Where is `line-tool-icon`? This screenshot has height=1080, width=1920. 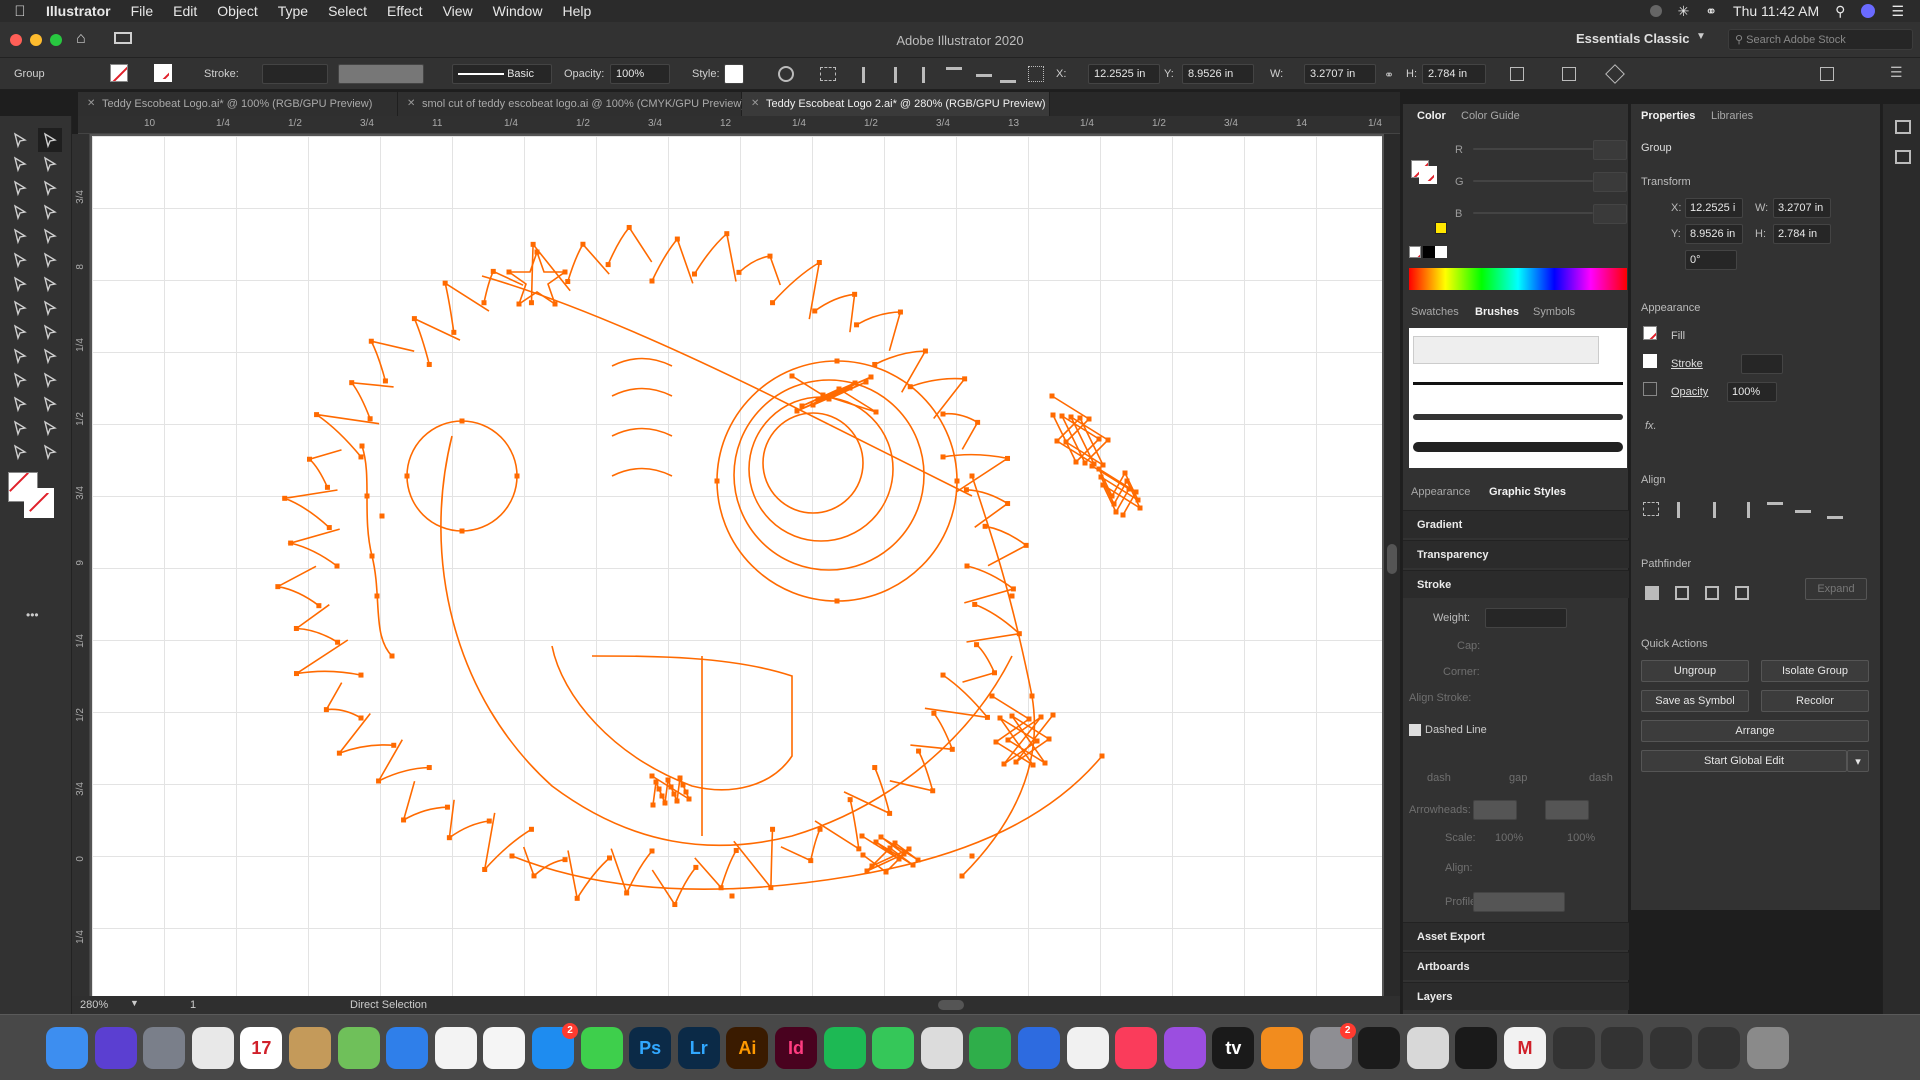 line-tool-icon is located at coordinates (50, 212).